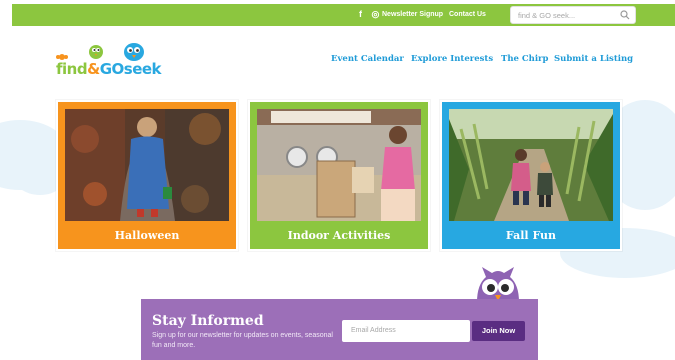 The image size is (675, 360). I want to click on nav-explore-interests: Explore Interests, so click(452, 59).